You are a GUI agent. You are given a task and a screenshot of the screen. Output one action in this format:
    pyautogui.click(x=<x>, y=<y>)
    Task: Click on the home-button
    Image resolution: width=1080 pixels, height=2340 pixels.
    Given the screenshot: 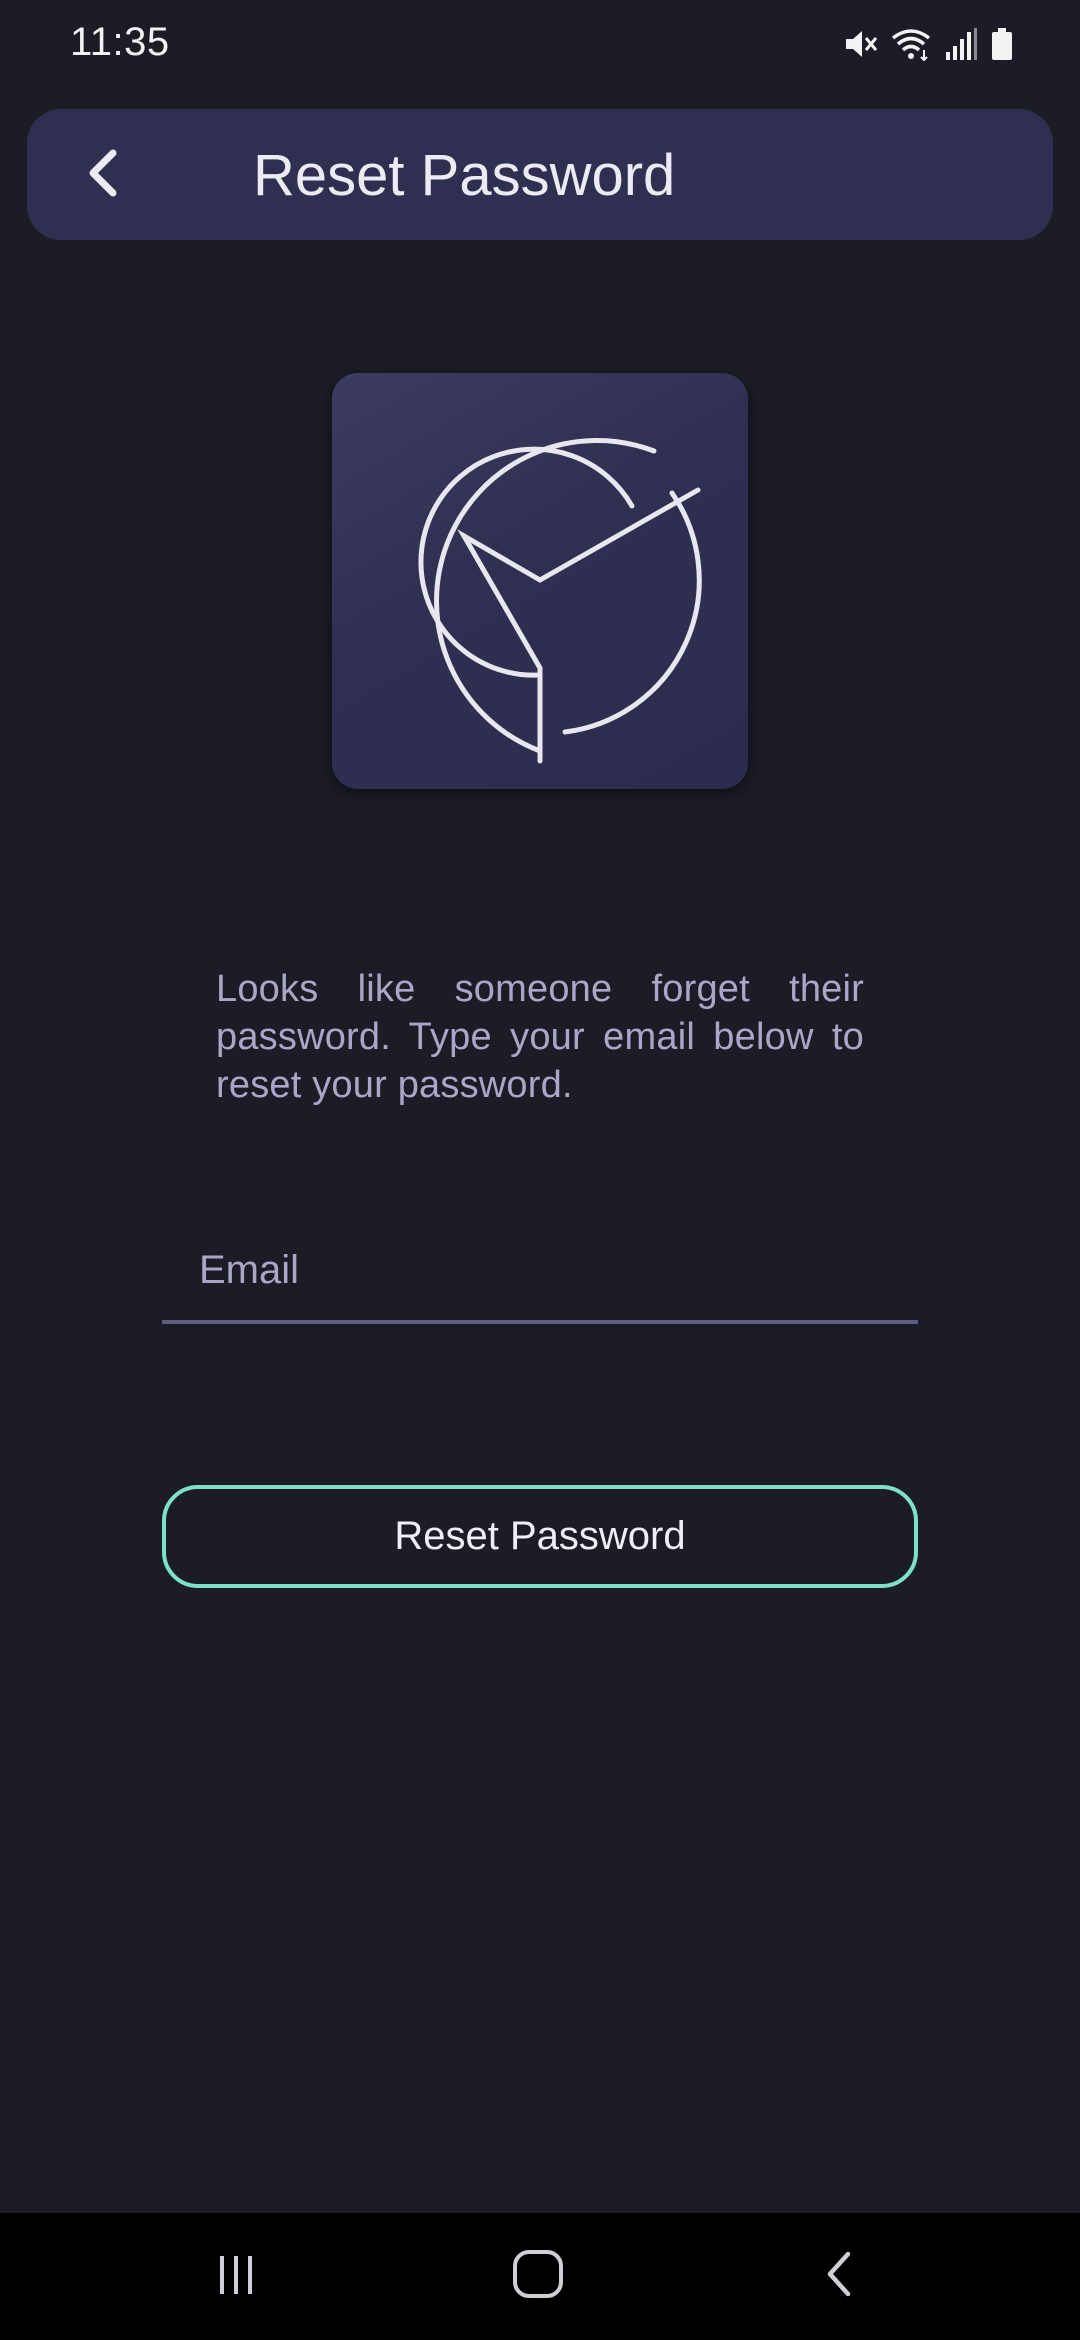 What is the action you would take?
    pyautogui.click(x=538, y=2276)
    